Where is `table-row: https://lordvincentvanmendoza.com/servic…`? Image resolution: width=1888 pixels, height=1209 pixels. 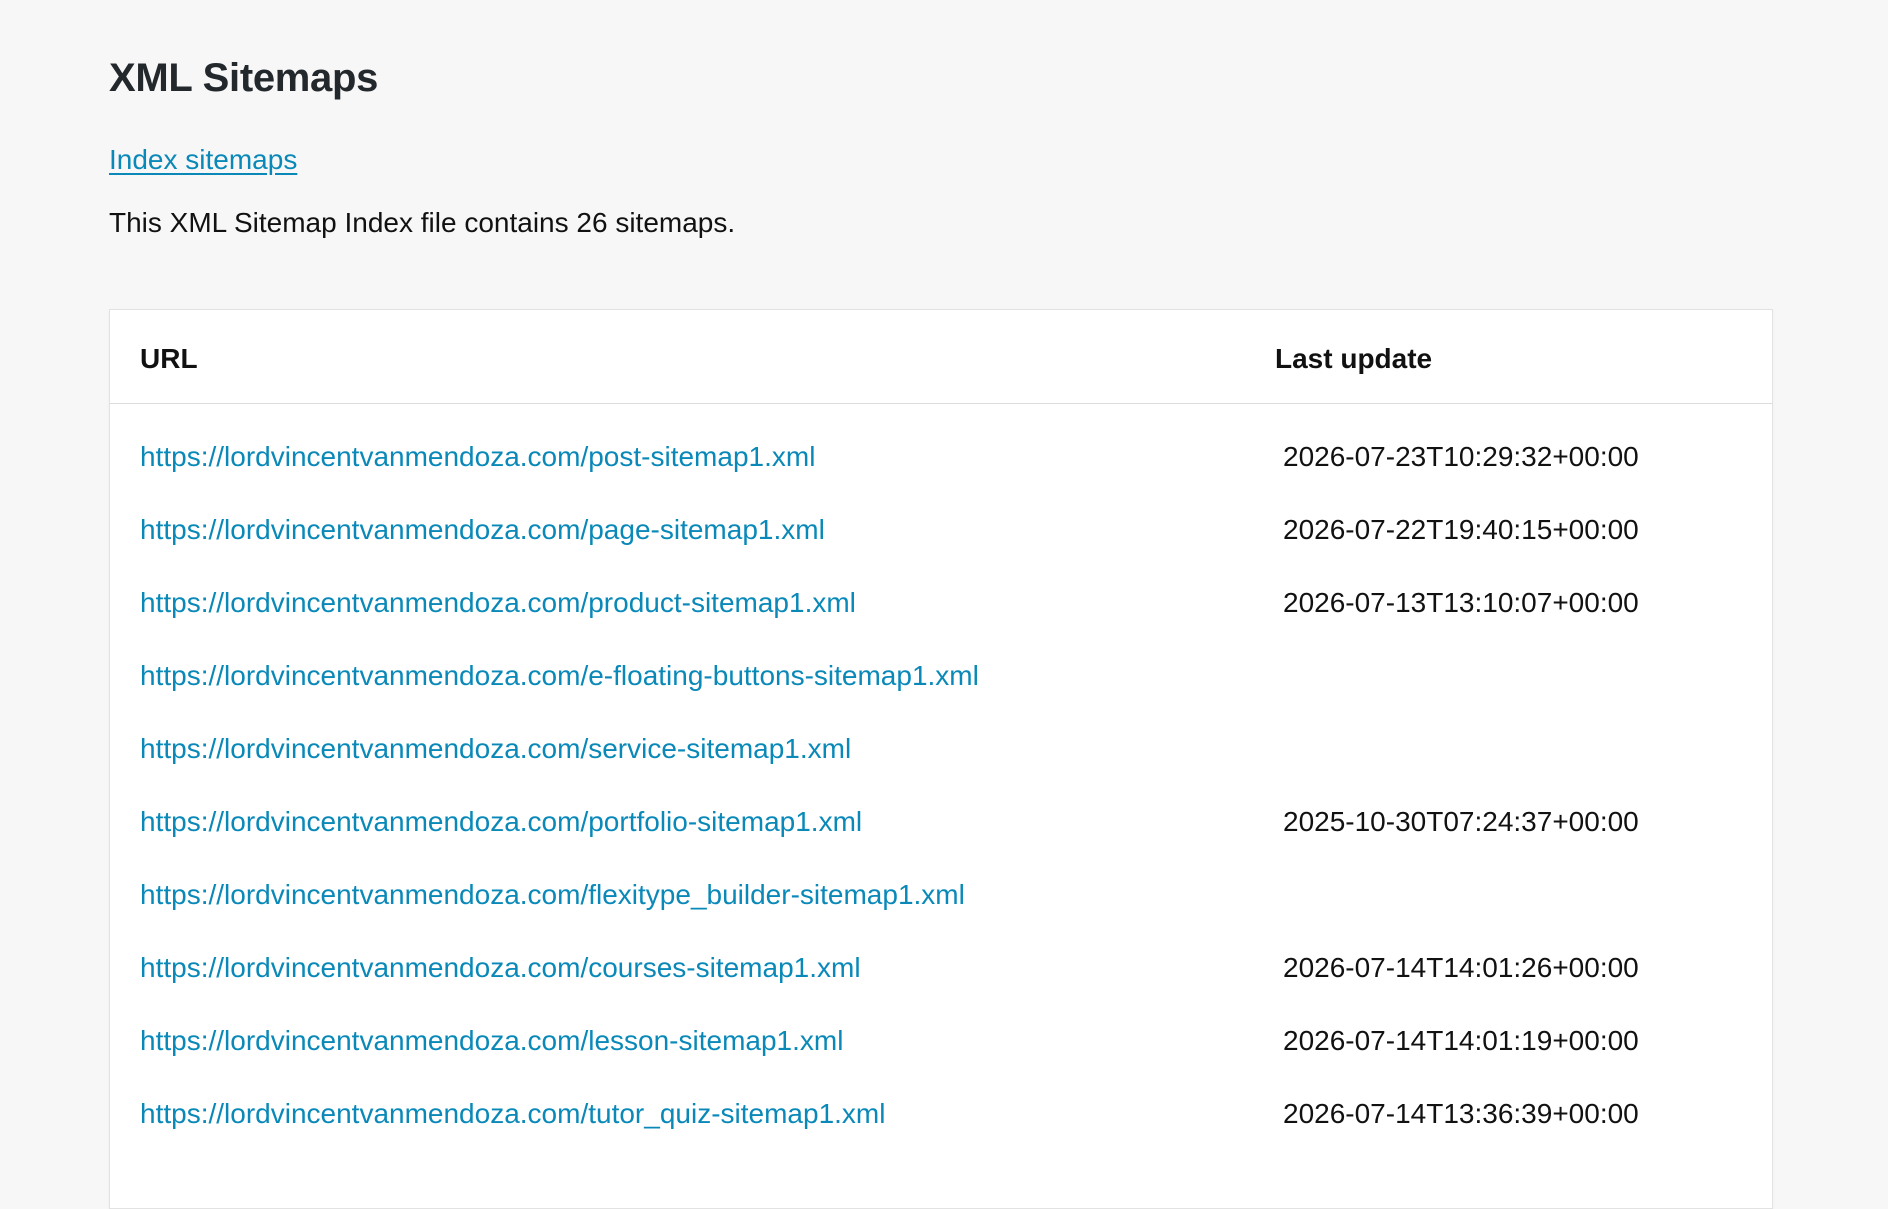
table-row: https://lordvincentvanmendoza.com/servic… is located at coordinates (941, 751).